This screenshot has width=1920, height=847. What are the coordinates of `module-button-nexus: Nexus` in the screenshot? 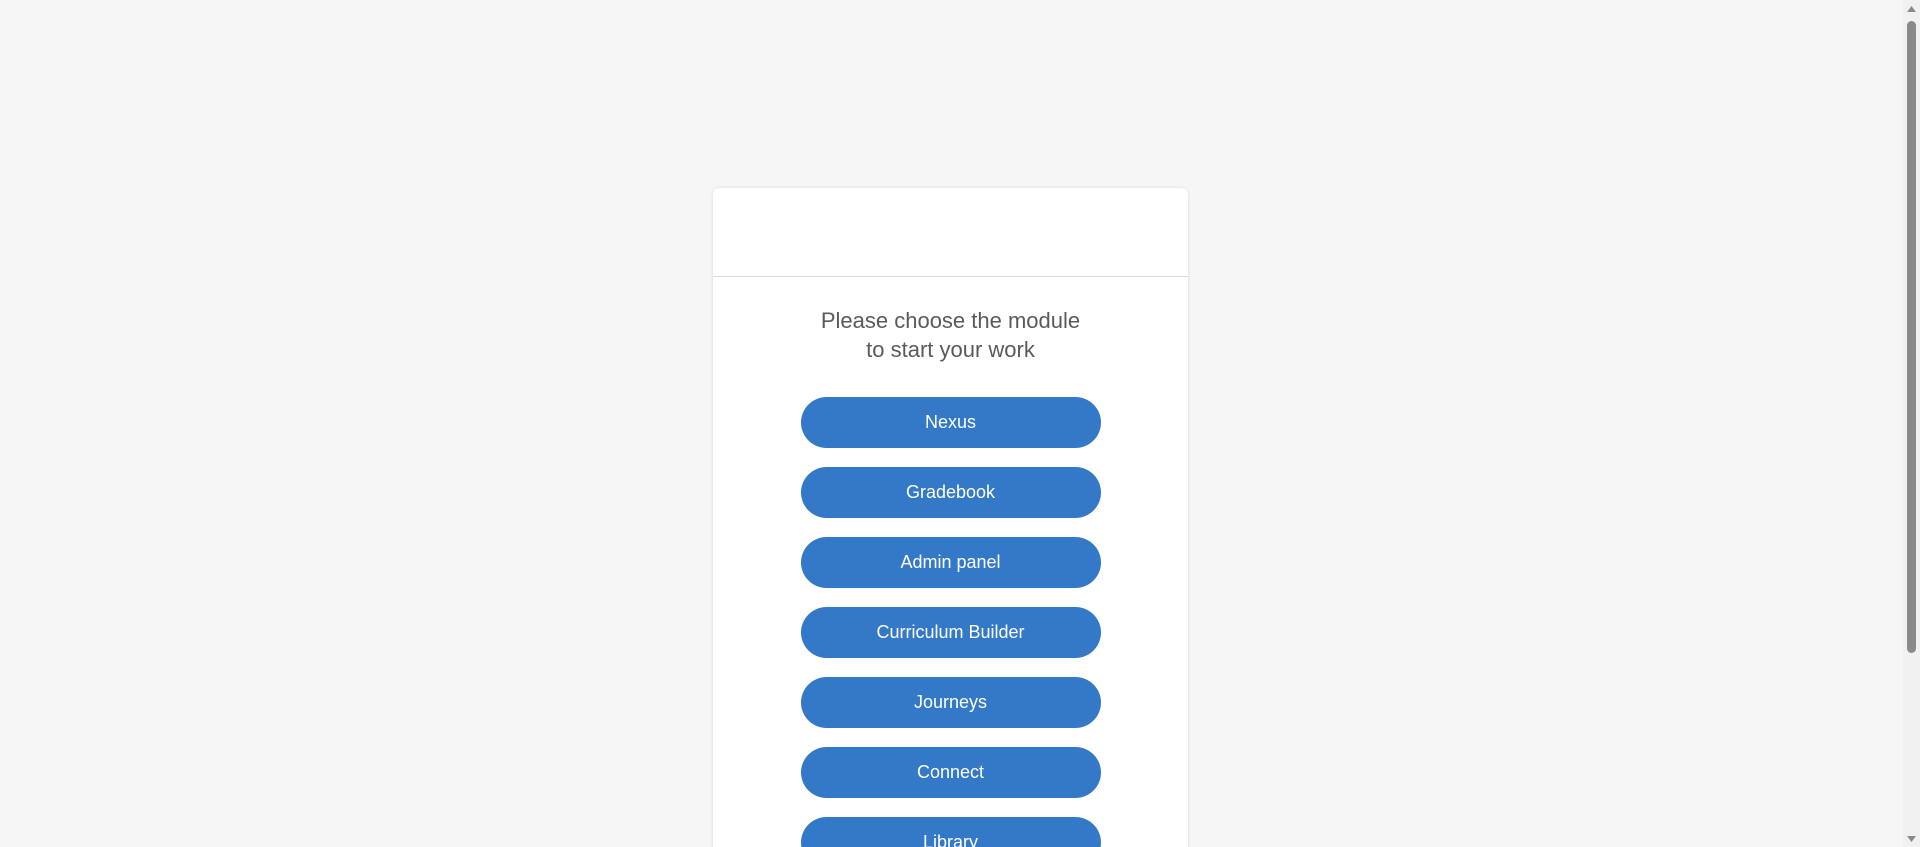 It's located at (950, 422).